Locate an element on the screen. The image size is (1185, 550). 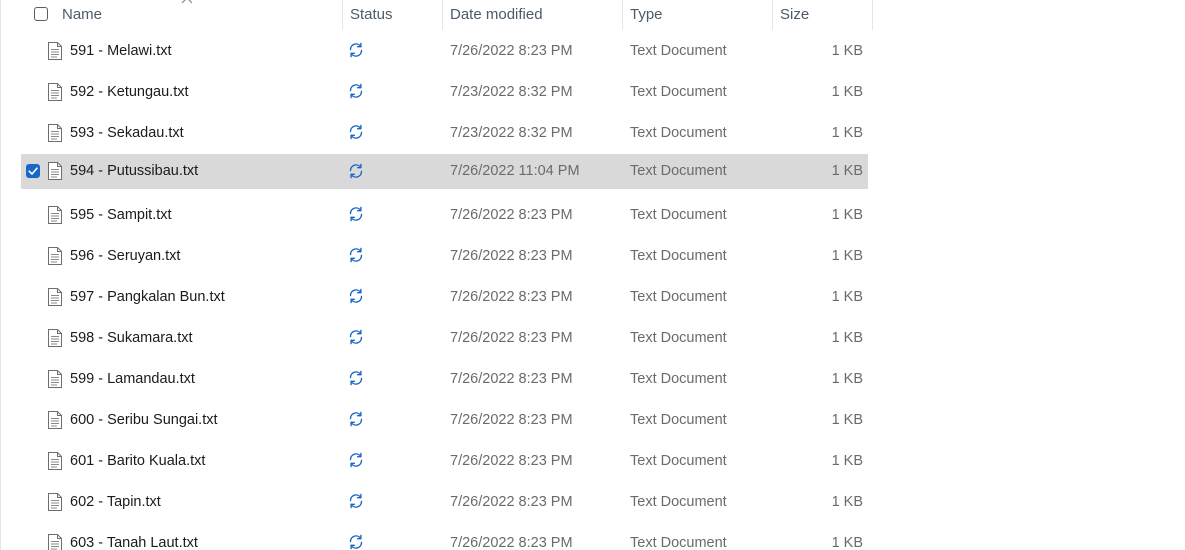
date-modified: 7/26/2022 11:04 PM is located at coordinates (515, 171).